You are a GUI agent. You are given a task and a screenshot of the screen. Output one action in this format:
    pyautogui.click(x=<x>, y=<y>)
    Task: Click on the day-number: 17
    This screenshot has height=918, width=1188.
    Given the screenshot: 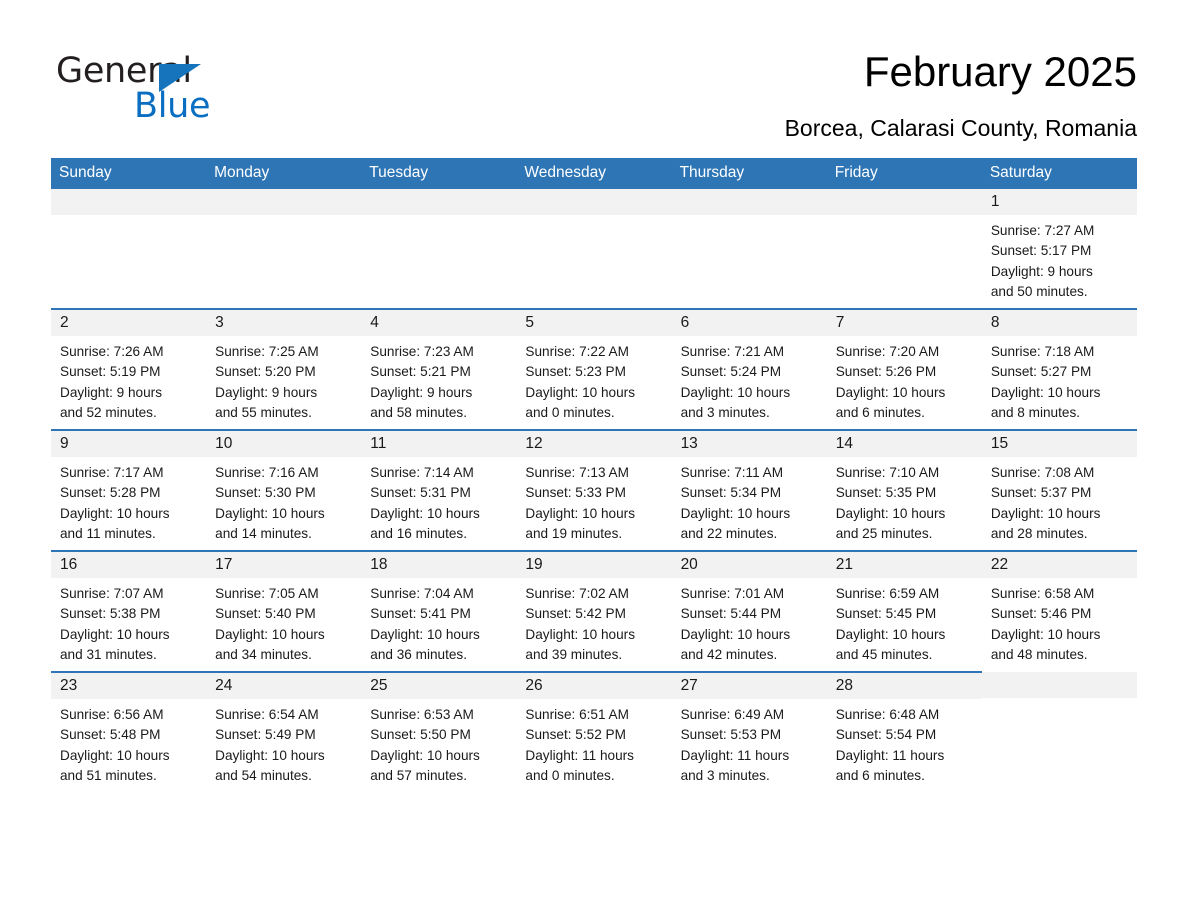 What is the action you would take?
    pyautogui.click(x=284, y=565)
    